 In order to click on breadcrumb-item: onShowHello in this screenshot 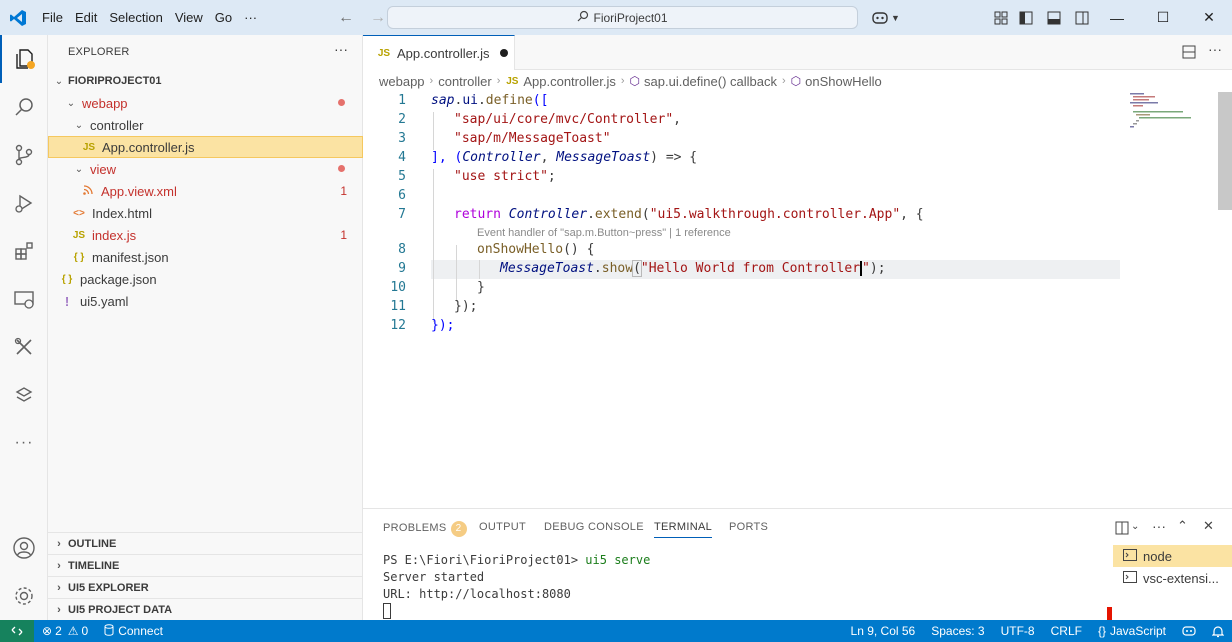, I will do `click(843, 81)`.